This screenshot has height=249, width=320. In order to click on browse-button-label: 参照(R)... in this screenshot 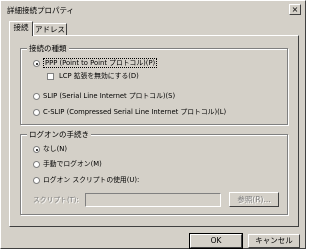, I will do `click(254, 199)`.